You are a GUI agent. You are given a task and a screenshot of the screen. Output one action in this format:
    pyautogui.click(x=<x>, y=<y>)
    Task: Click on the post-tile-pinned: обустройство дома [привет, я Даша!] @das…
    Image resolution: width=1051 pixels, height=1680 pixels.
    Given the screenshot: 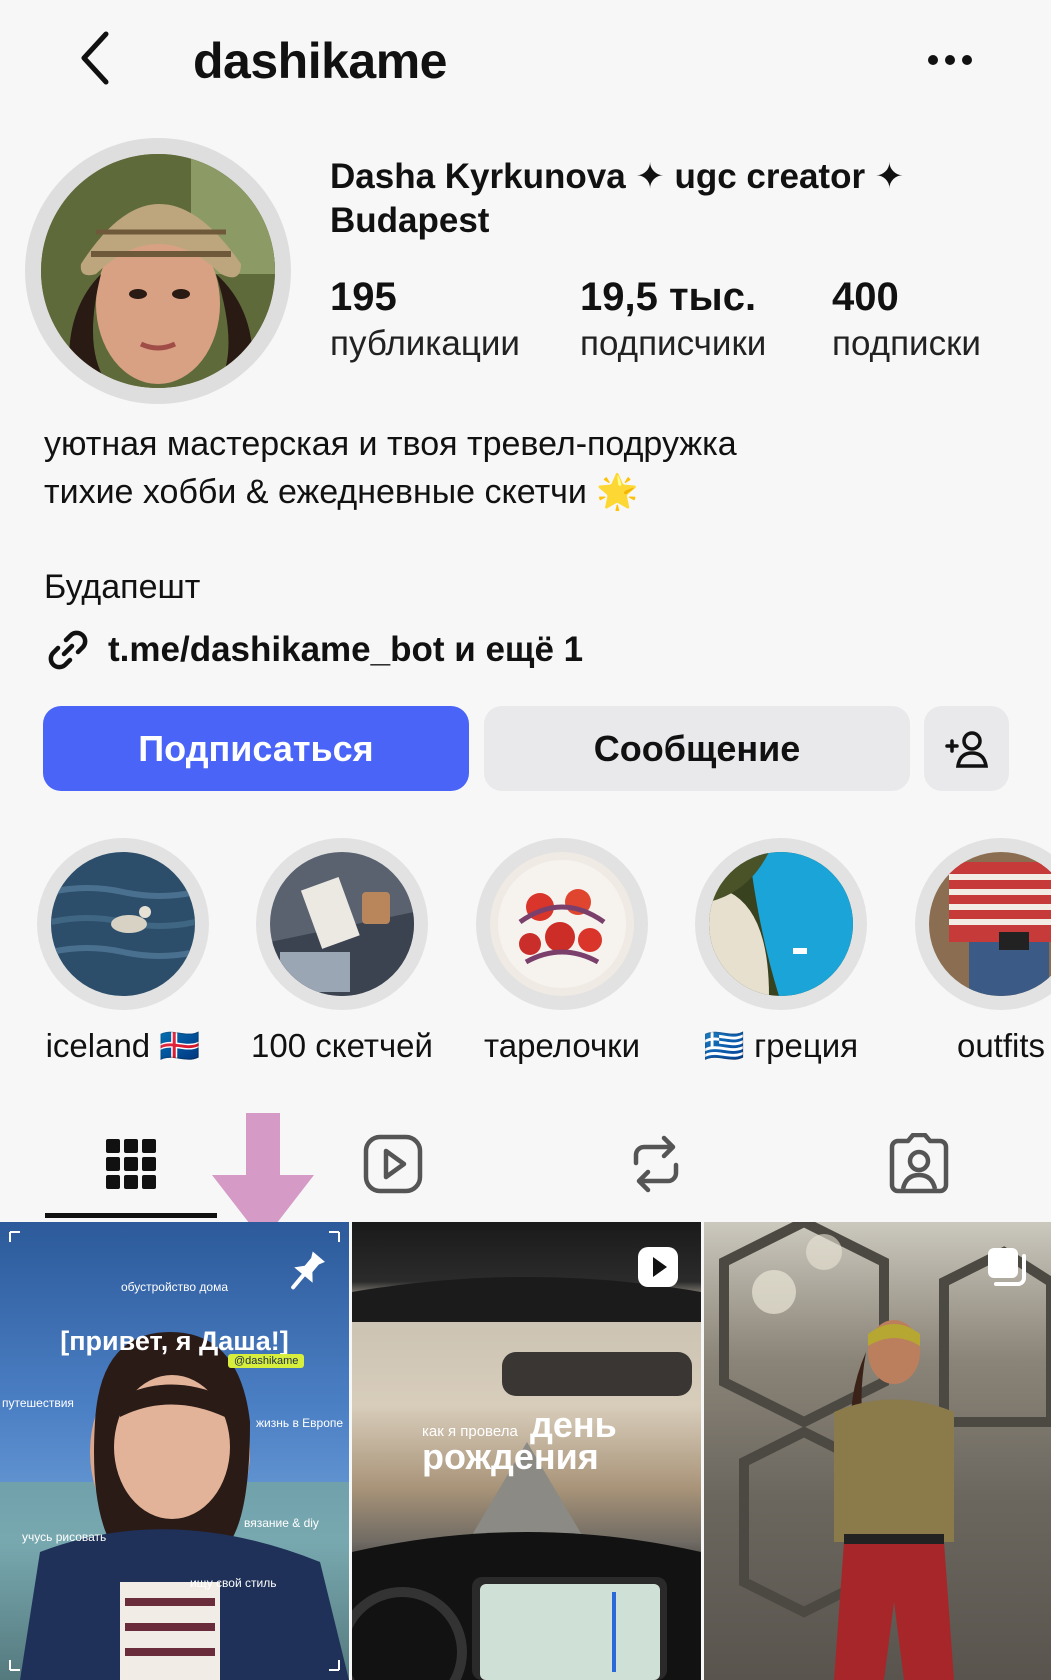 What is the action you would take?
    pyautogui.click(x=174, y=1451)
    